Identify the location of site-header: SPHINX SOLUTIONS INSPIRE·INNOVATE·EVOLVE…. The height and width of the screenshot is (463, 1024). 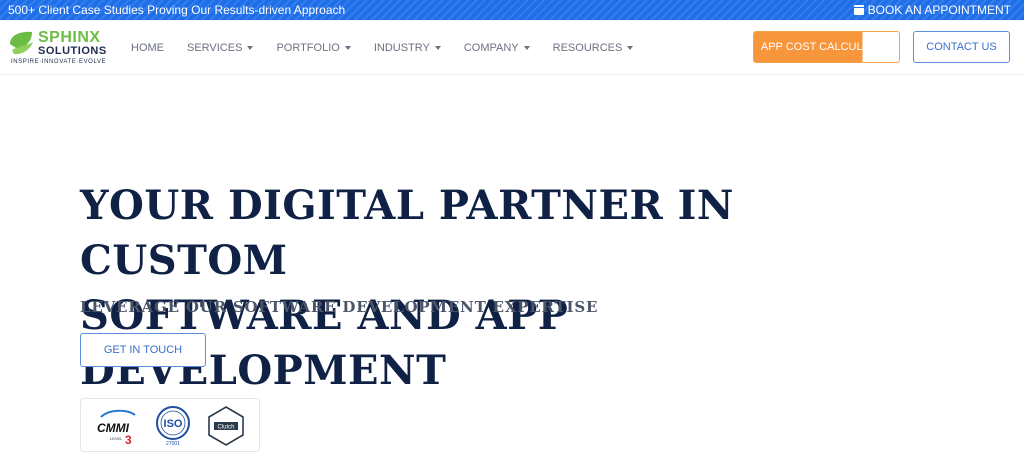
(512, 47).